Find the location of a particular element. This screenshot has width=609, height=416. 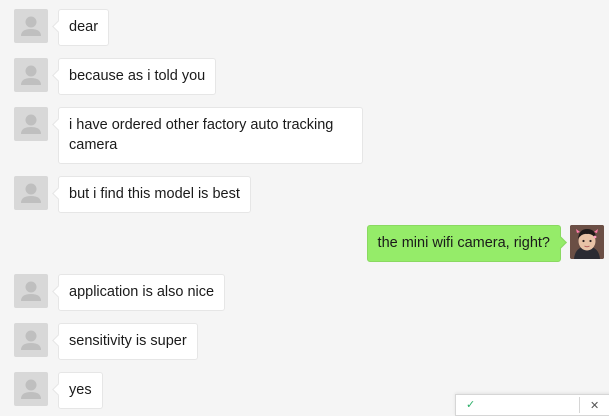

message-text: sensitivity is super is located at coordinates (128, 341).